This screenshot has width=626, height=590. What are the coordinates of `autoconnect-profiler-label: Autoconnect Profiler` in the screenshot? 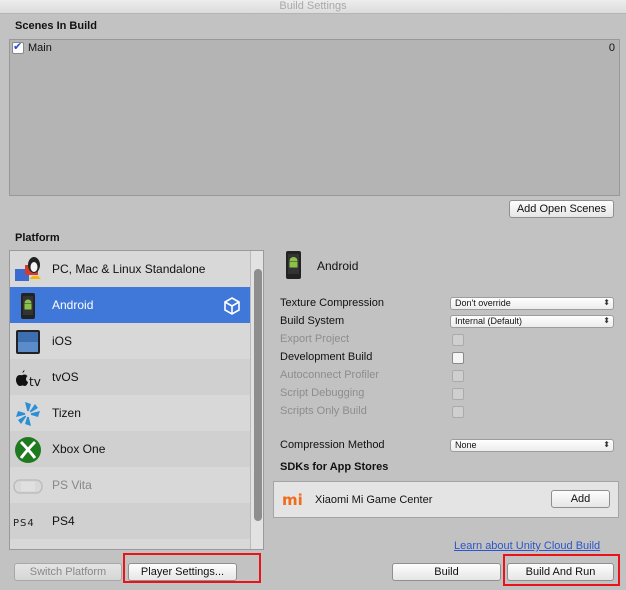 It's located at (330, 375).